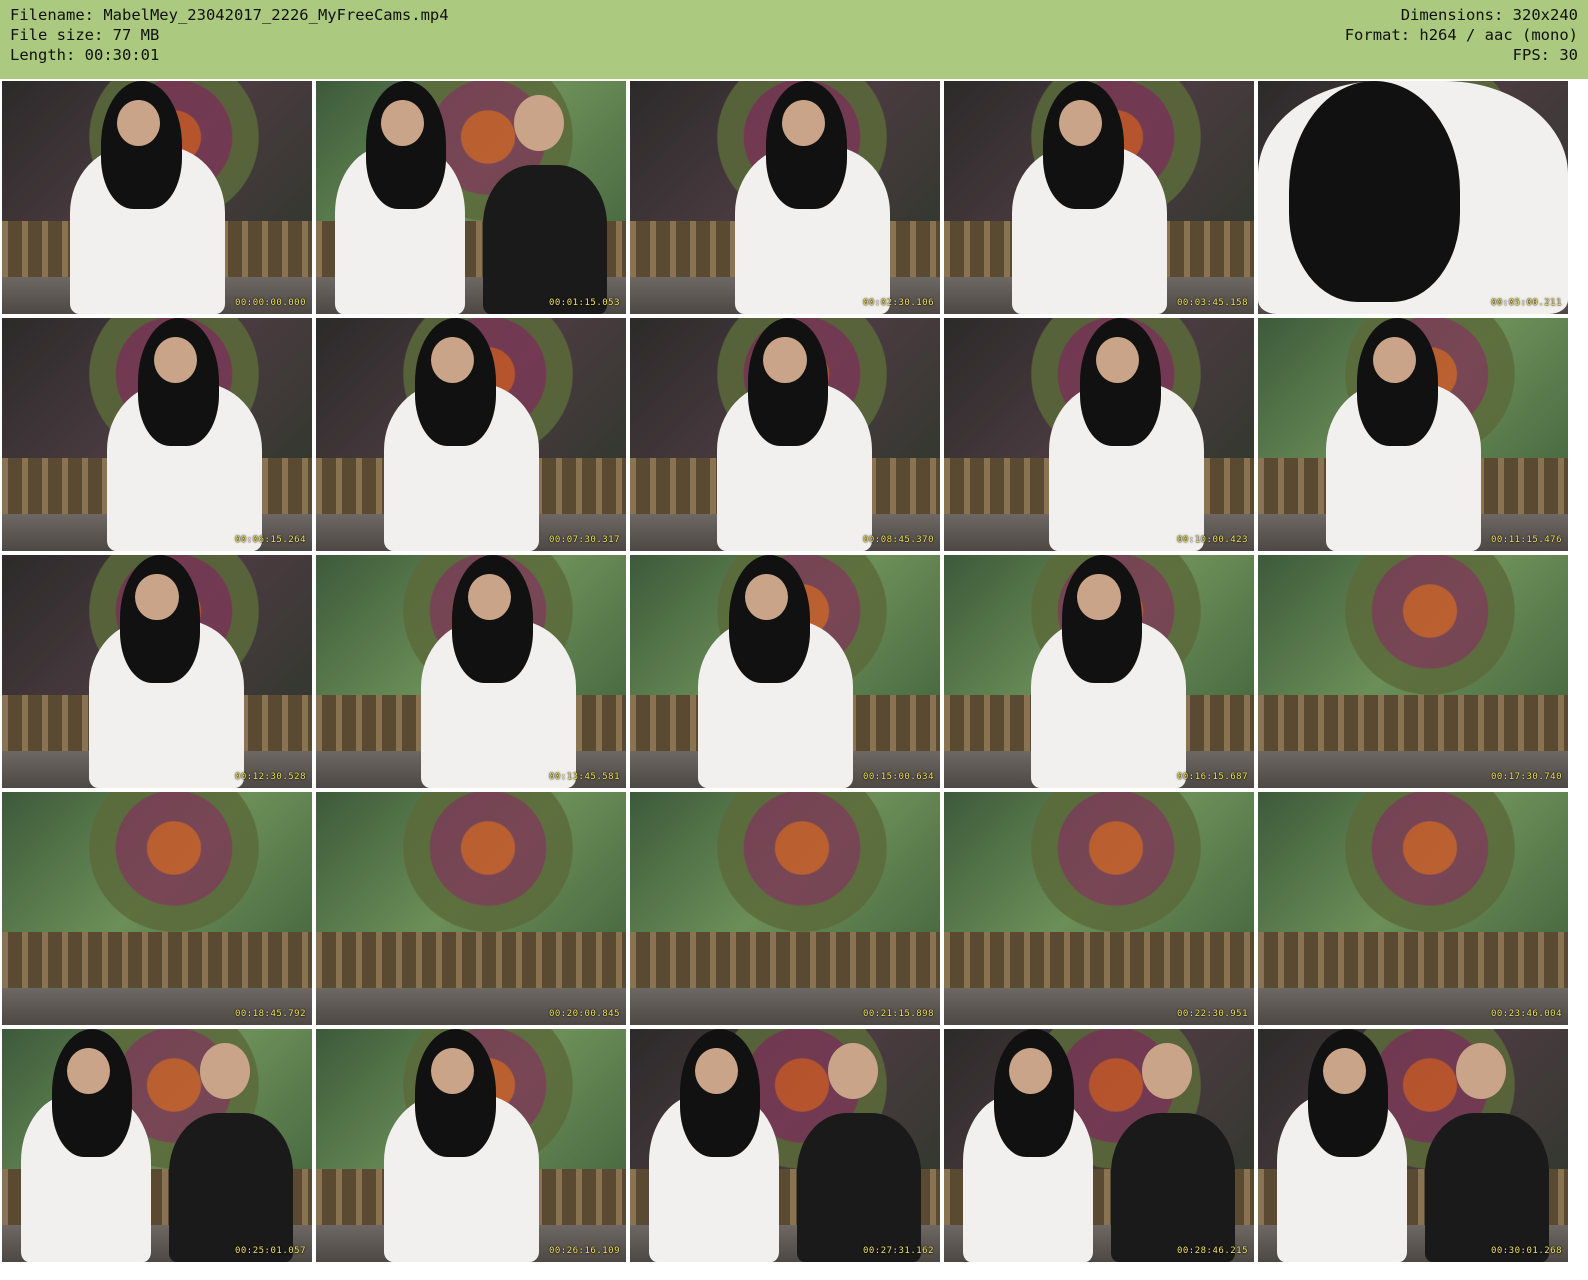 The image size is (1588, 1280). I want to click on thumbnail-timestamp: 00:08:45.370, so click(898, 540).